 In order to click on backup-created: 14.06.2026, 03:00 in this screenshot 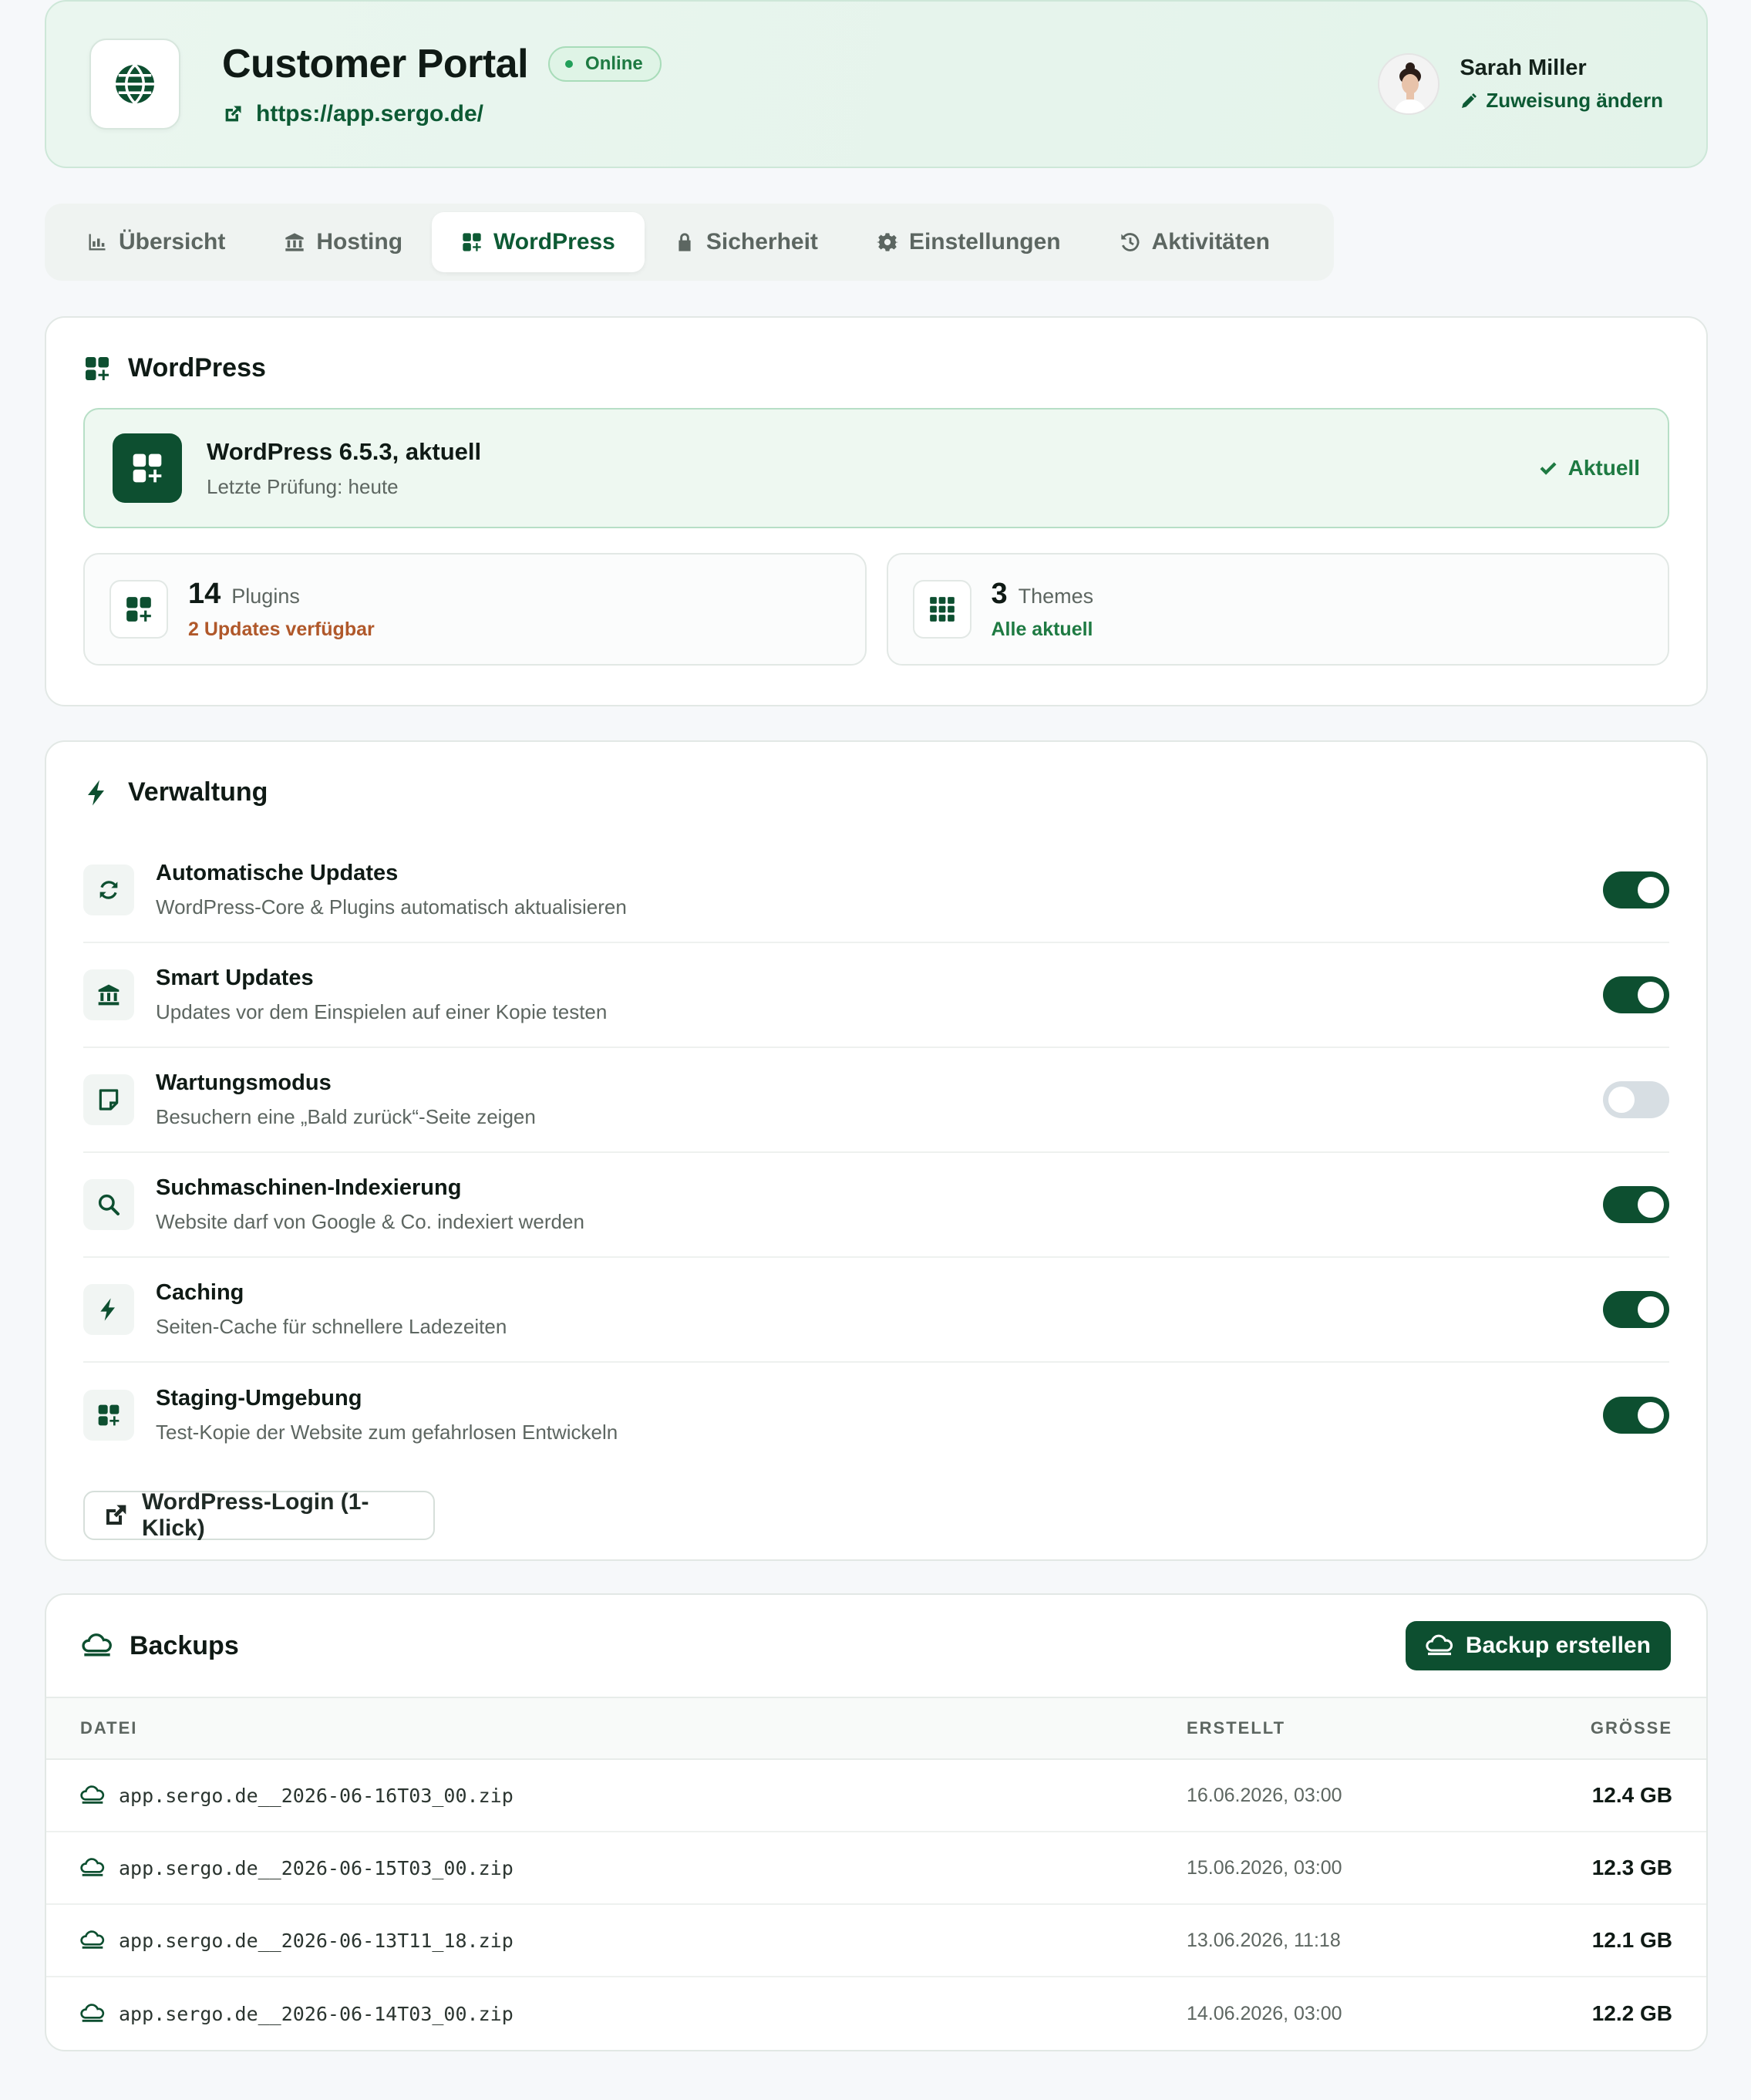, I will do `click(1264, 2013)`.